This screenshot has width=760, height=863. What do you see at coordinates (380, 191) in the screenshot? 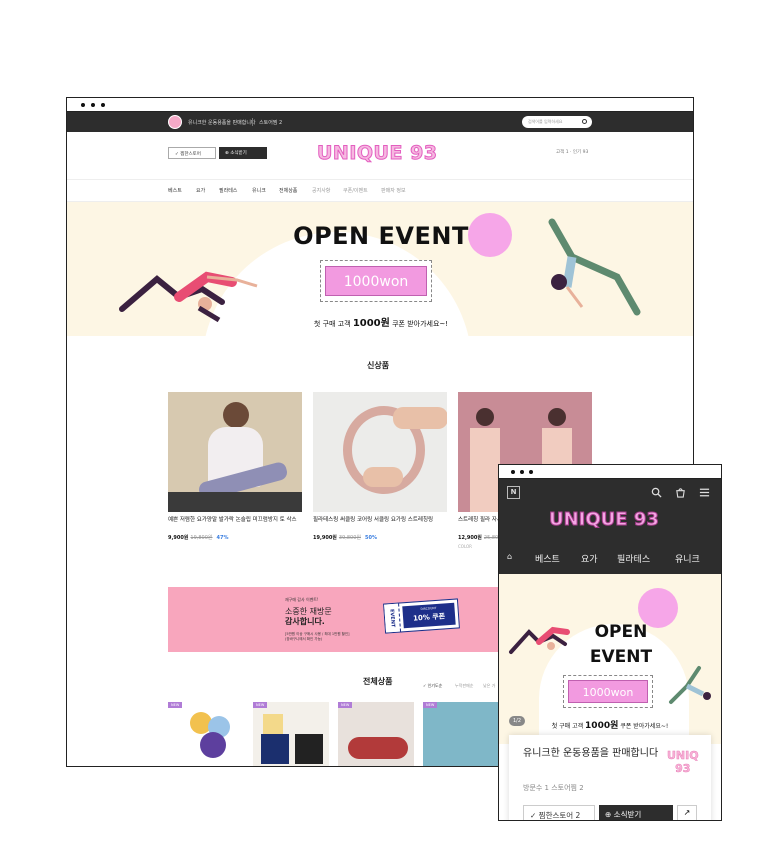
I see `main-nav: 베스트 요가 필라테스 유니크 전체상품 공지사항 쿠폰/이벤트 판매자 정보` at bounding box center [380, 191].